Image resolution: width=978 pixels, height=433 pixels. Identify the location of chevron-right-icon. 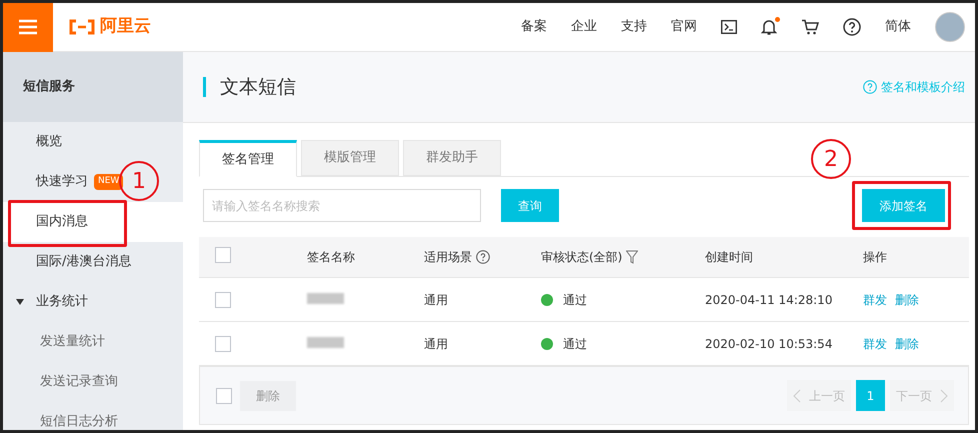
(944, 395).